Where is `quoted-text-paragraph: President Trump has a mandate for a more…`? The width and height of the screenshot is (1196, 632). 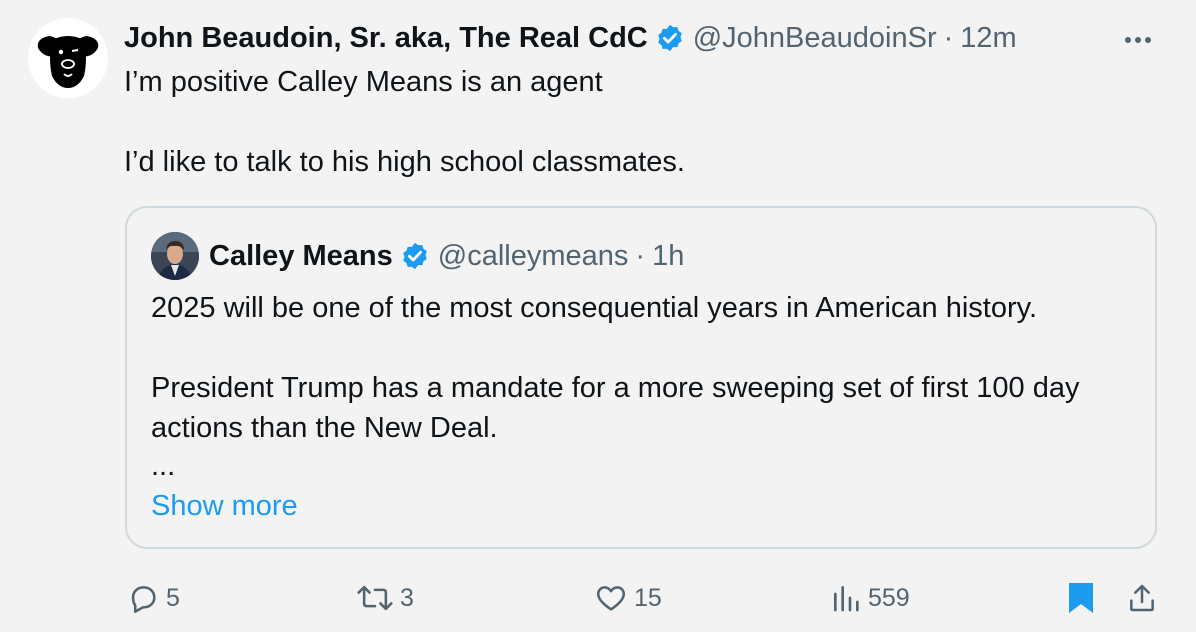 quoted-text-paragraph: President Trump has a mandate for a more… is located at coordinates (615, 408).